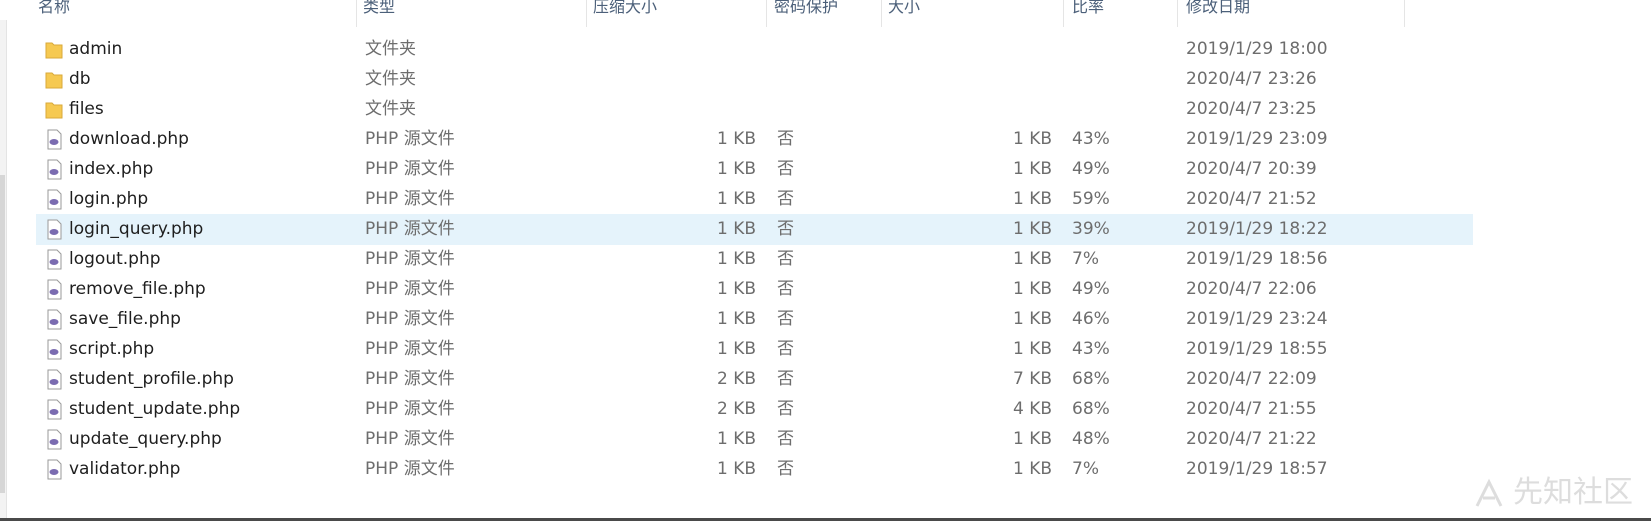 The width and height of the screenshot is (1651, 521). I want to click on compression-ratio: 48%, so click(1091, 439).